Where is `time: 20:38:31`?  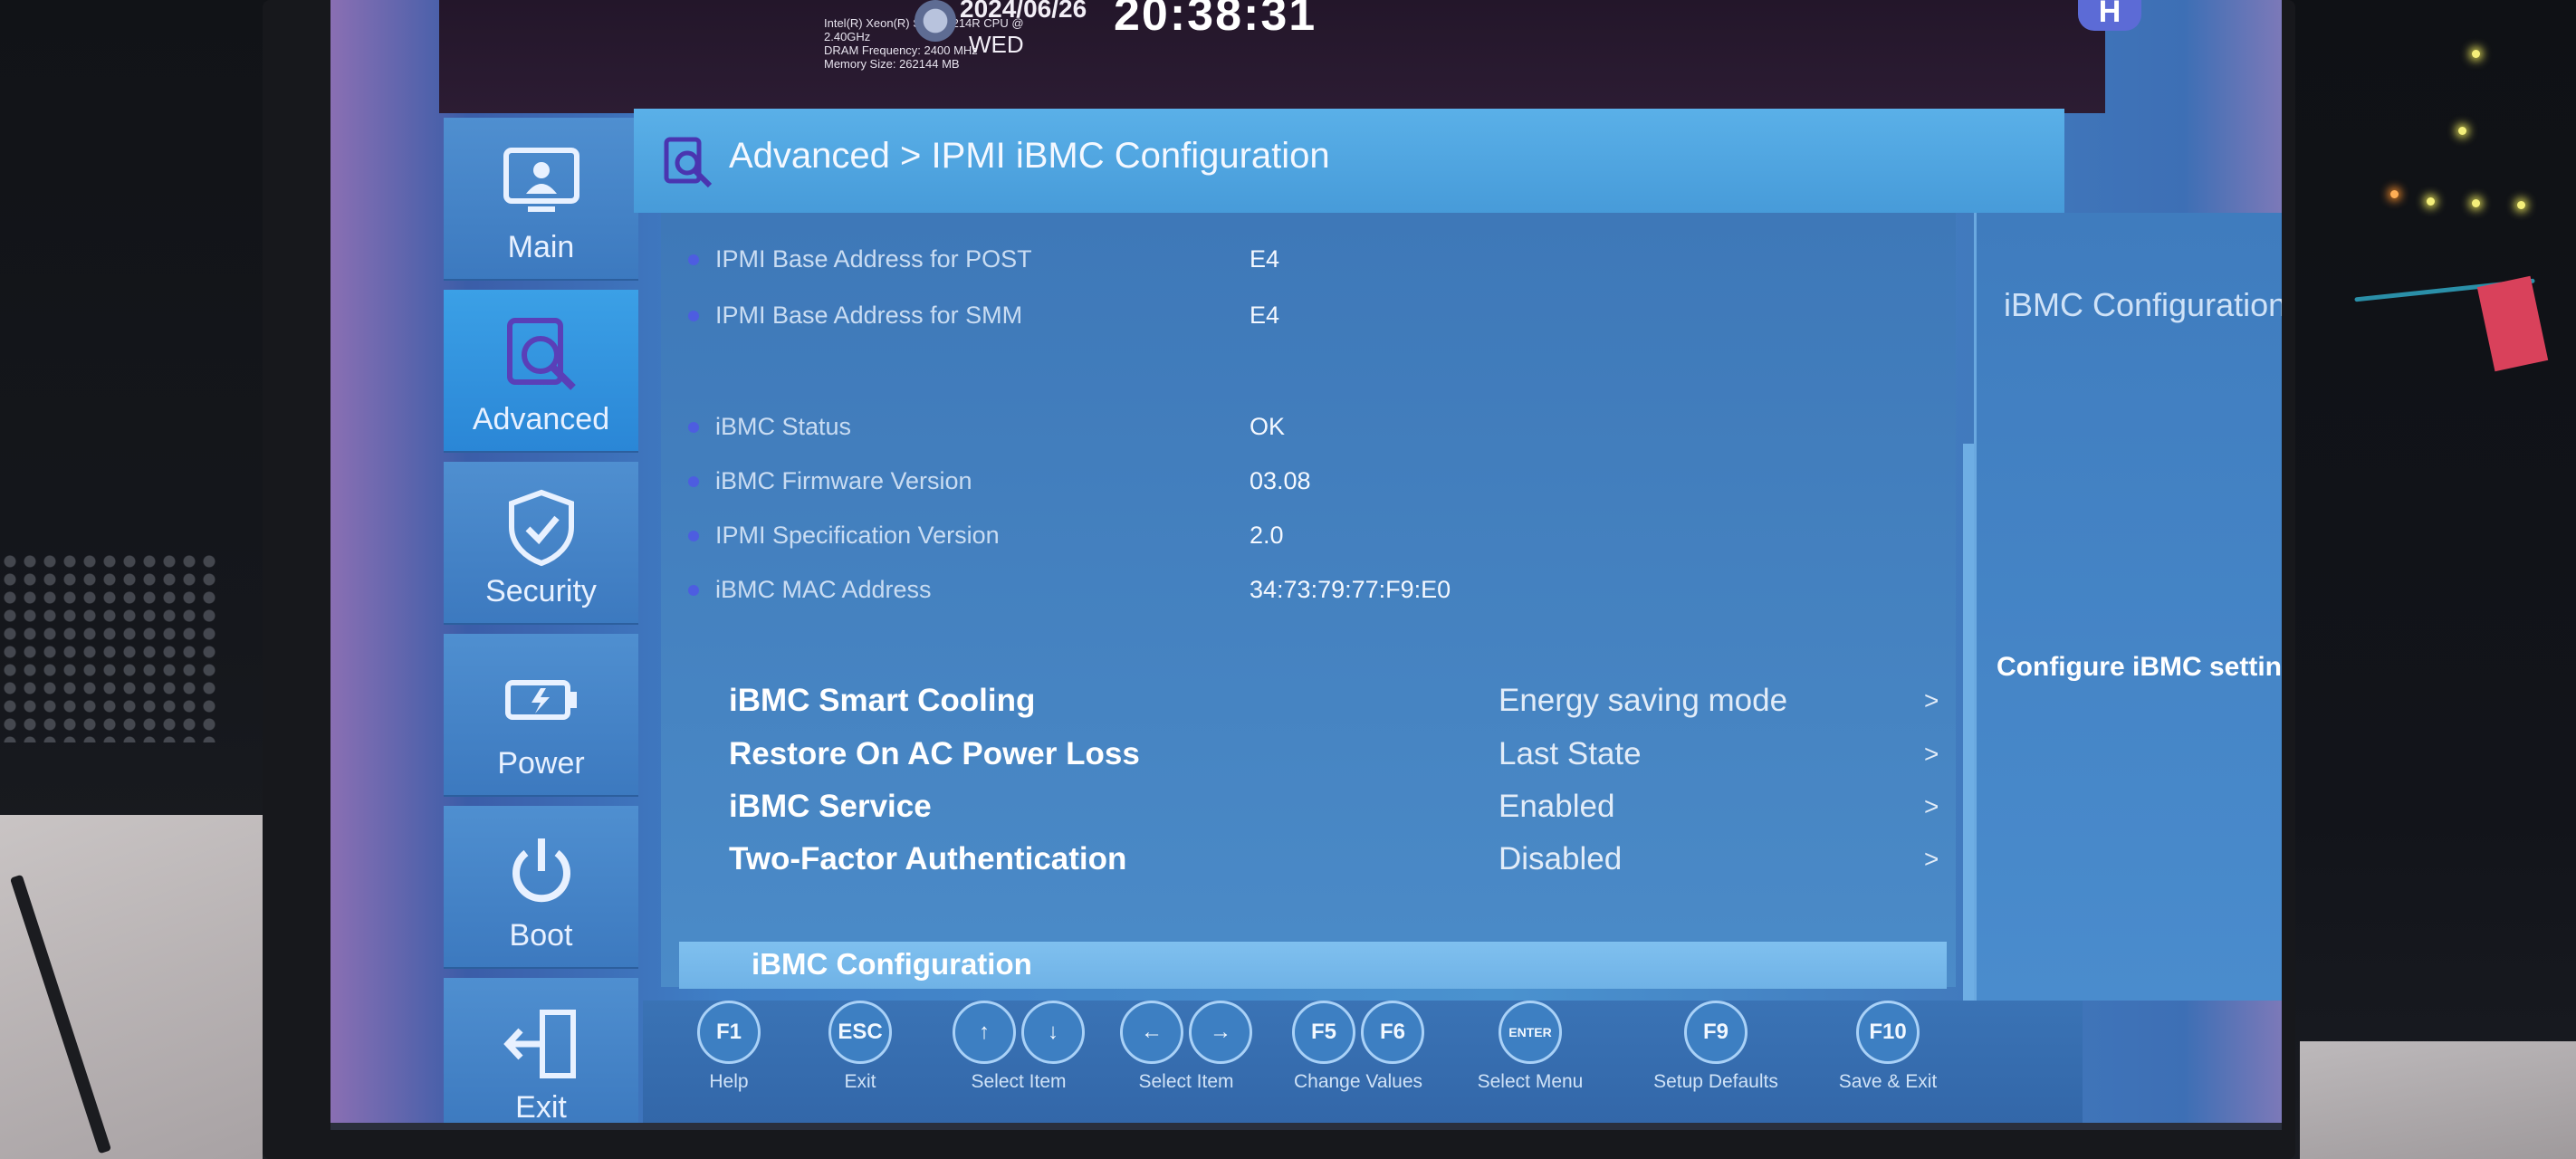 time: 20:38:31 is located at coordinates (1215, 21).